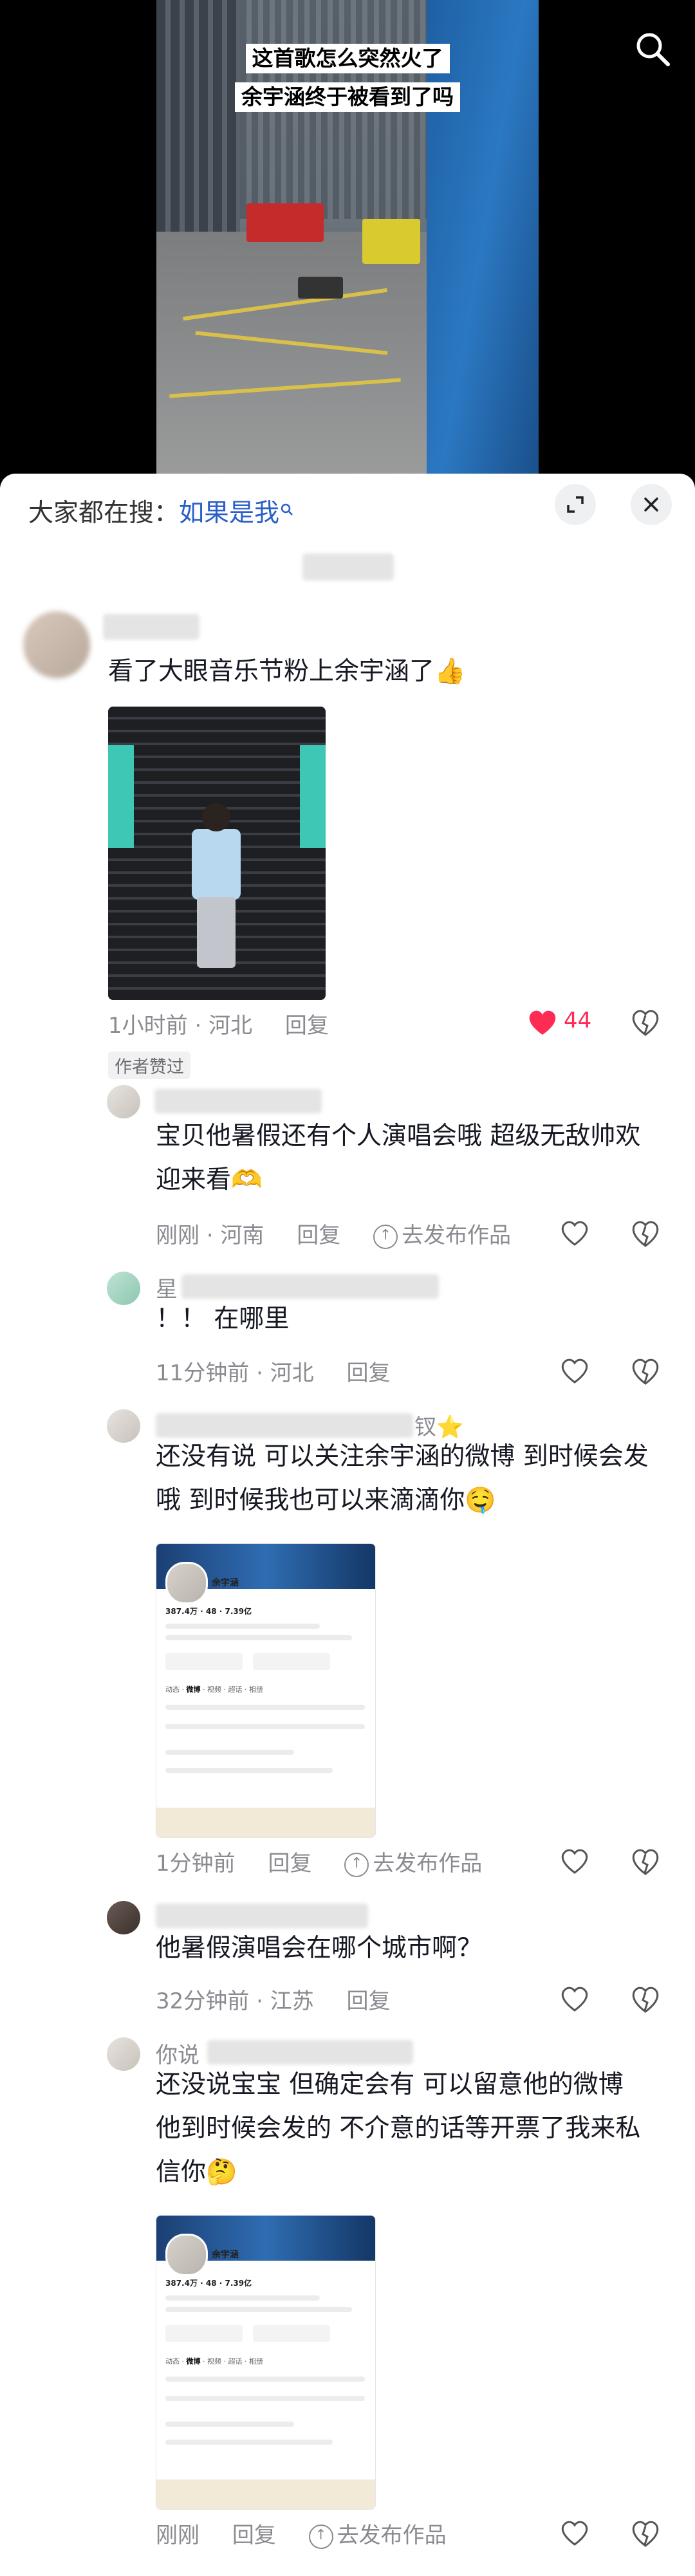 The height and width of the screenshot is (2576, 695). I want to click on reply-text: 他暑假演唱会在哪个城市啊？, so click(319, 1949).